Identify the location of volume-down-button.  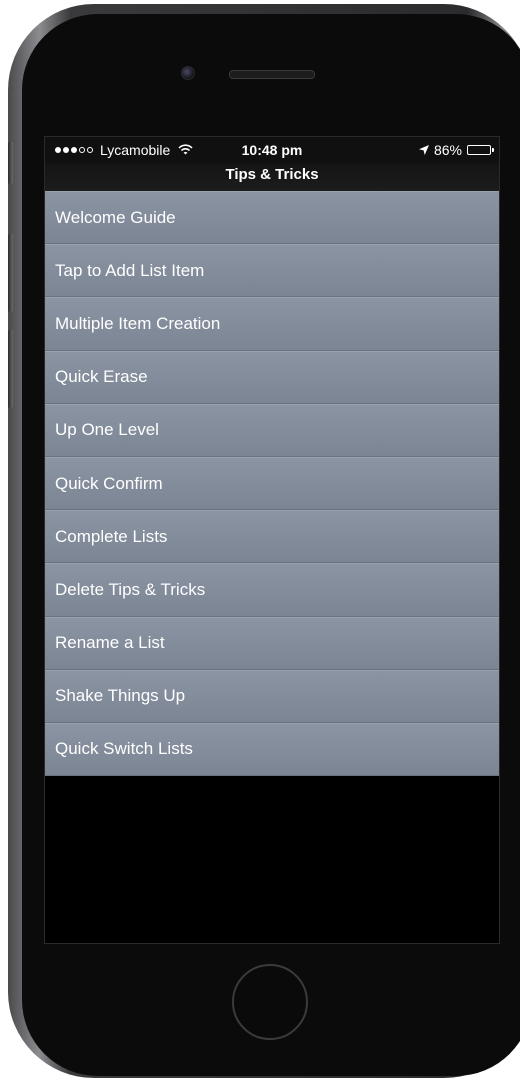
(10, 369).